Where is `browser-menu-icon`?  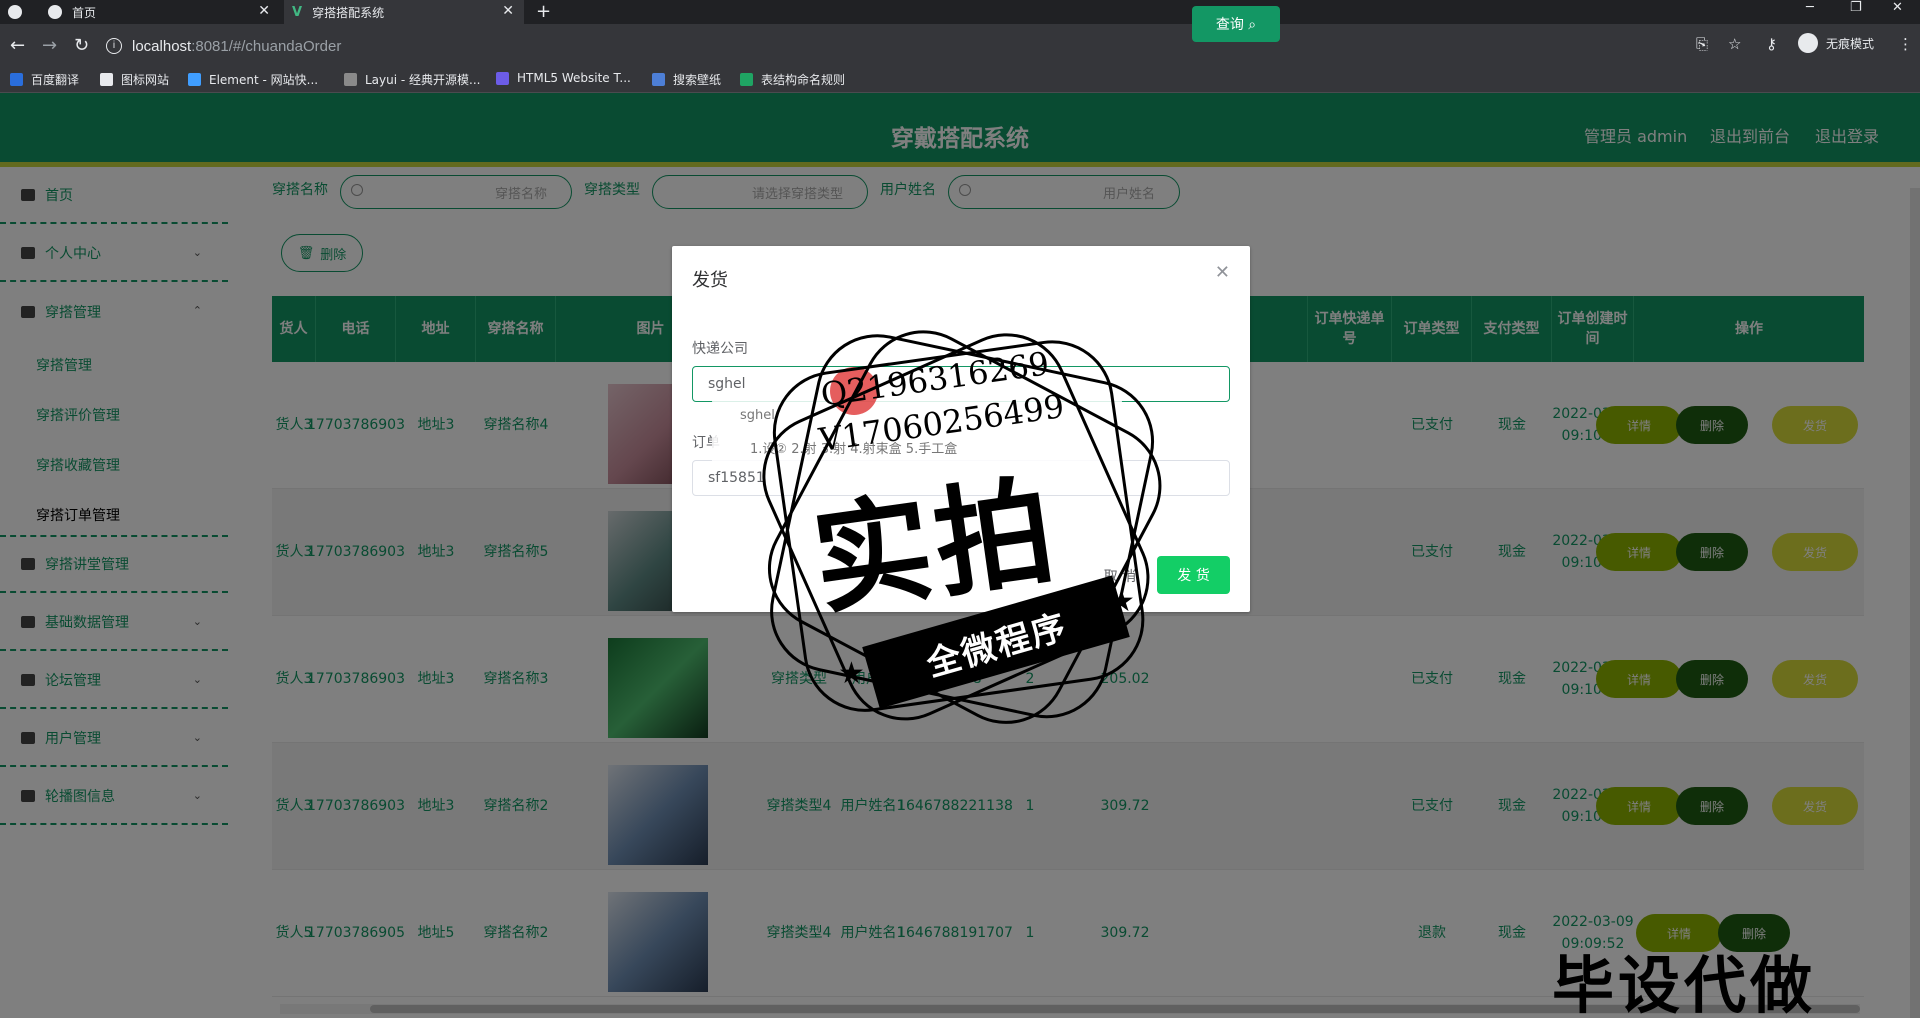
browser-menu-icon is located at coordinates (17, 12).